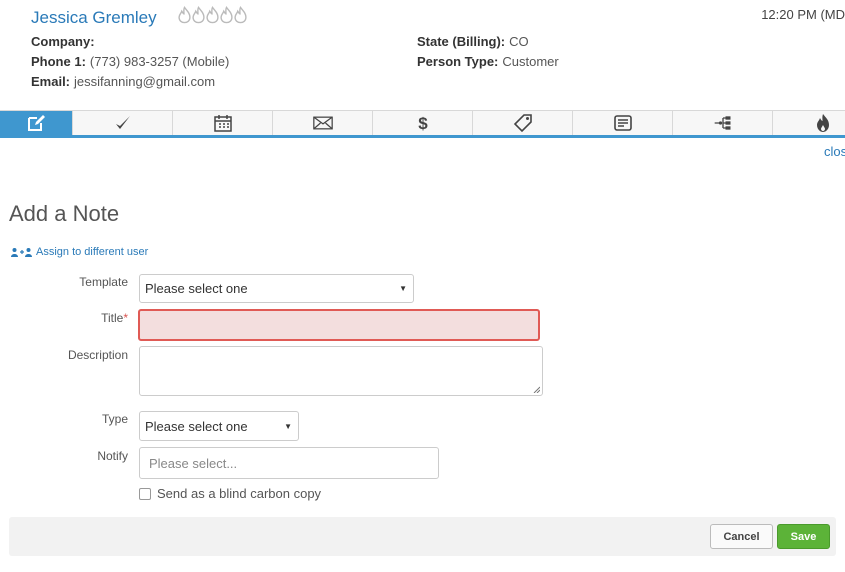 This screenshot has height=572, width=845. I want to click on template-select: Please select one ▼, so click(276, 288).